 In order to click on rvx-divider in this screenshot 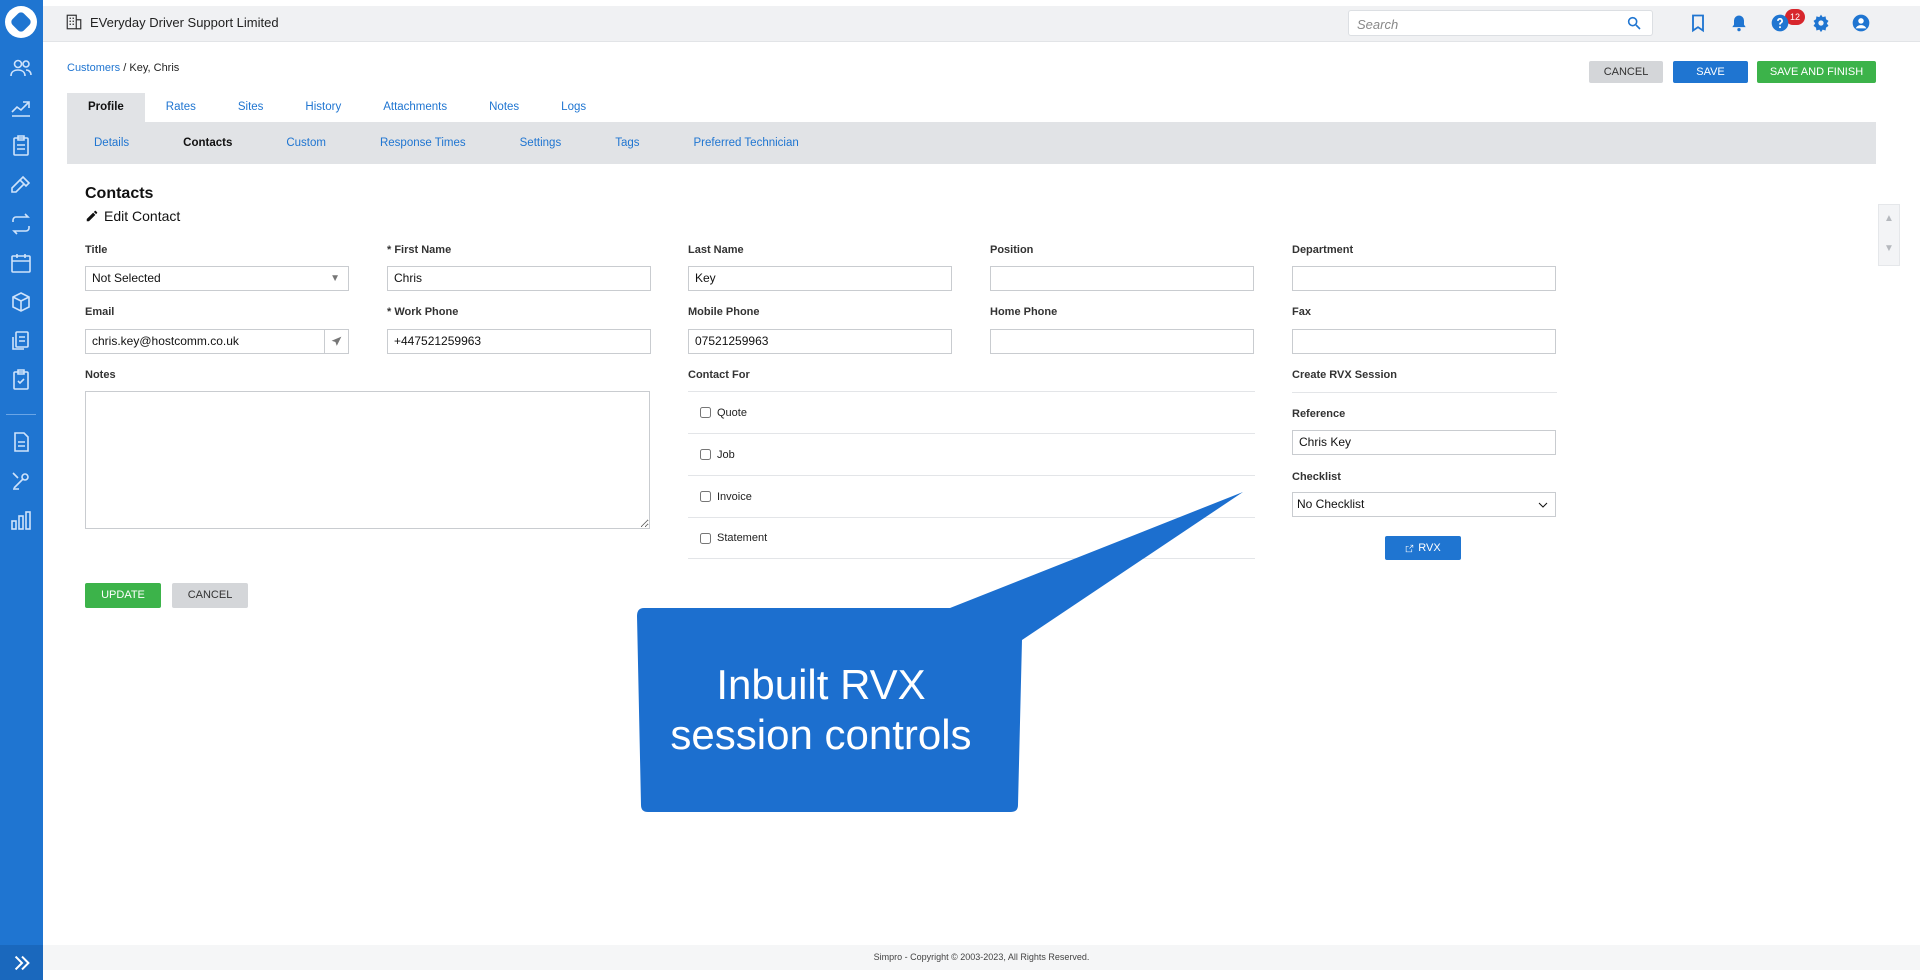, I will do `click(1424, 392)`.